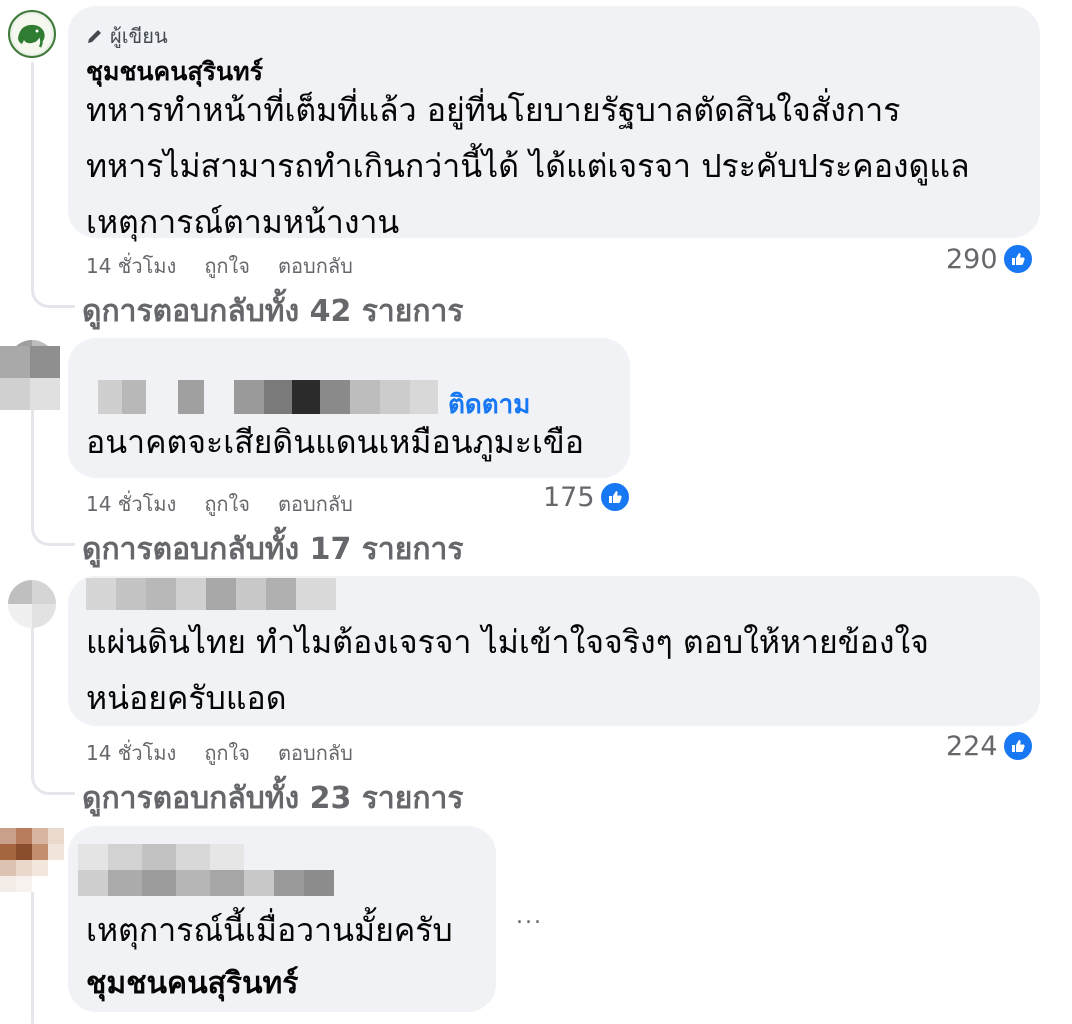 This screenshot has height=1024, width=1072. I want to click on elephant-logo-icon, so click(32, 34).